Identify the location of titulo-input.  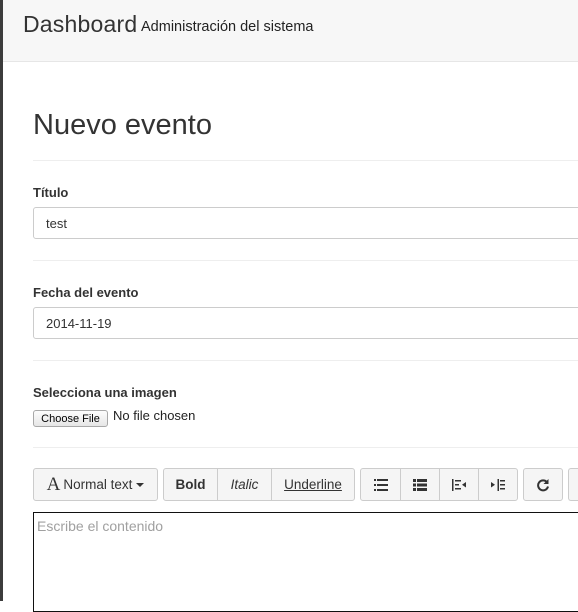
(305, 223).